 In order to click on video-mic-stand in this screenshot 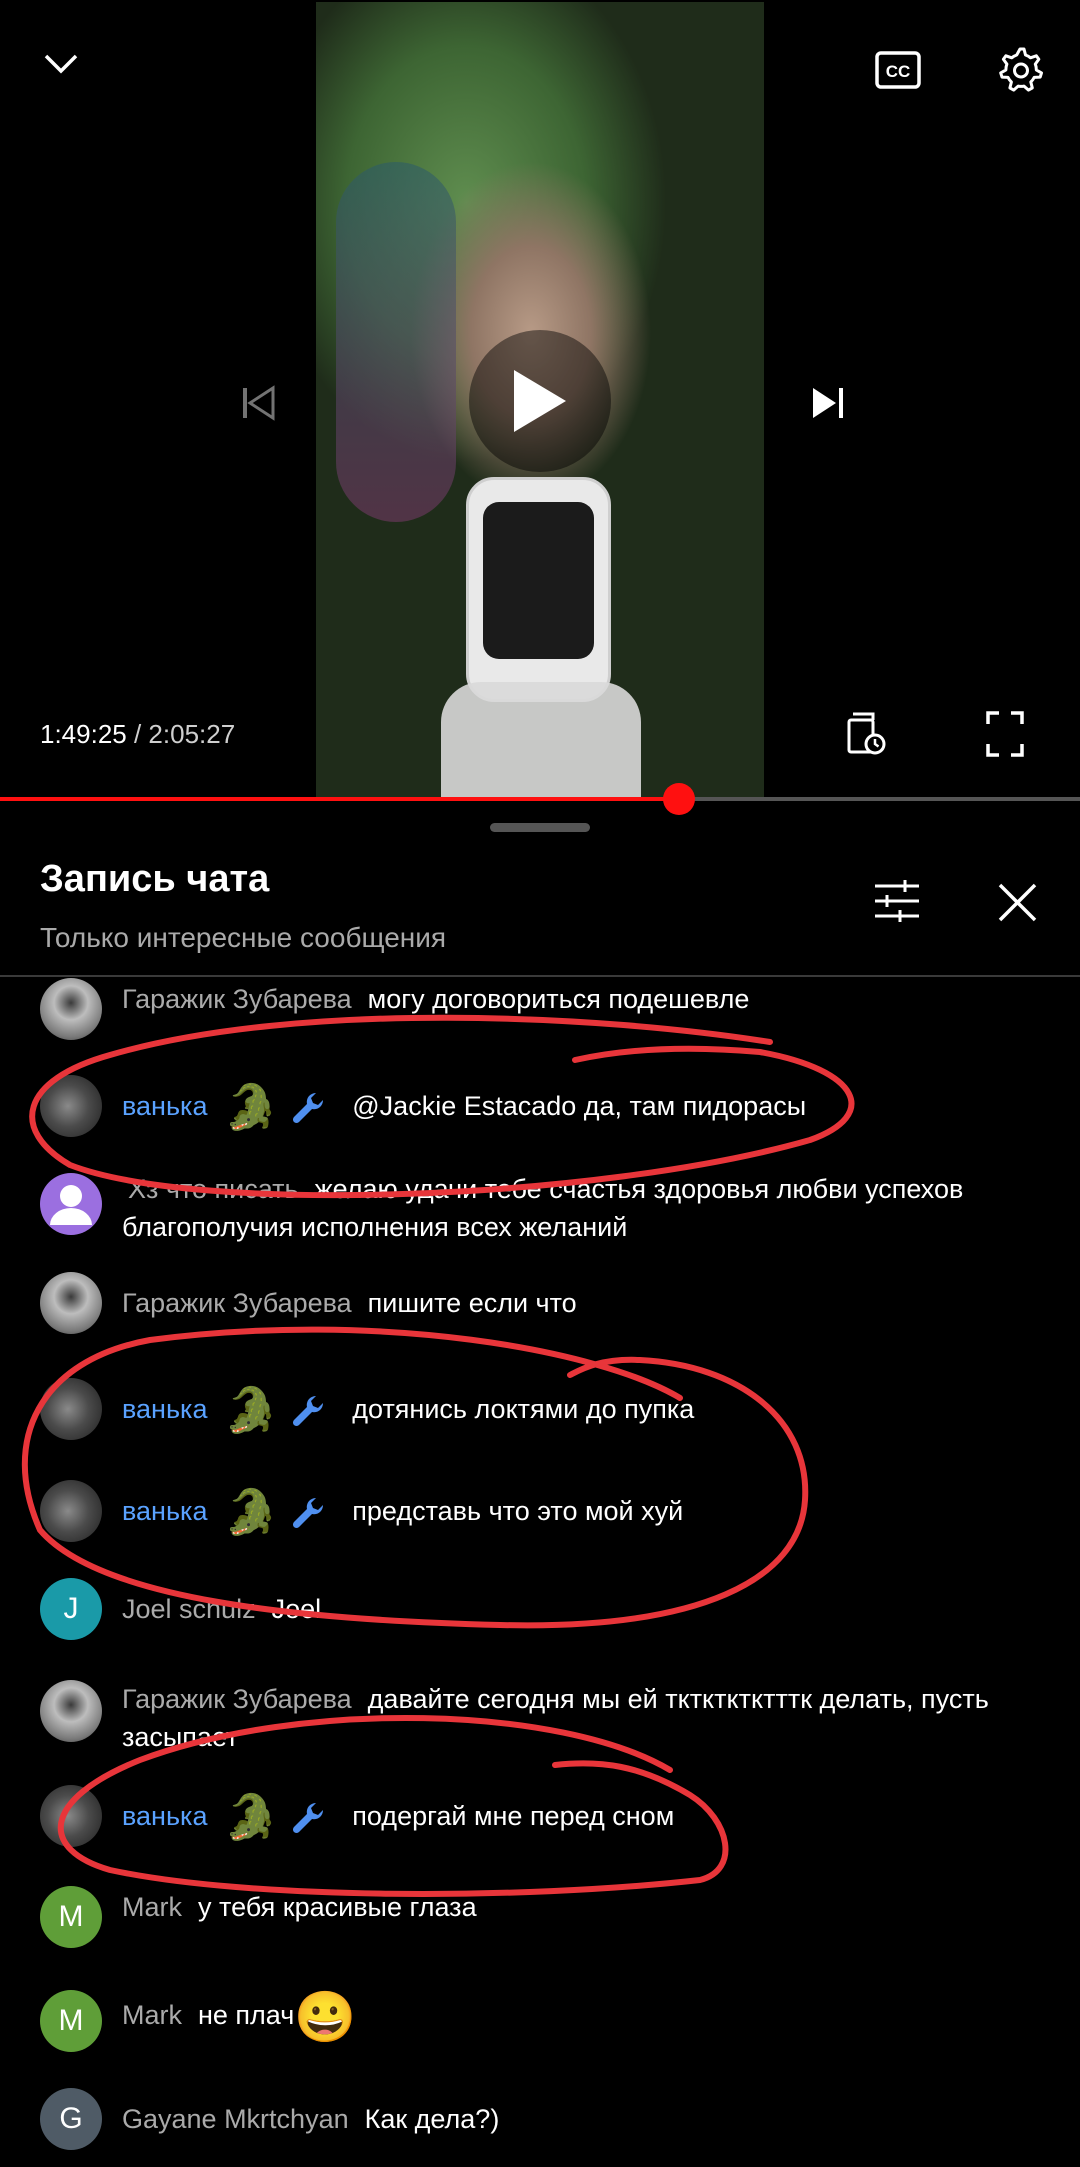, I will do `click(541, 739)`.